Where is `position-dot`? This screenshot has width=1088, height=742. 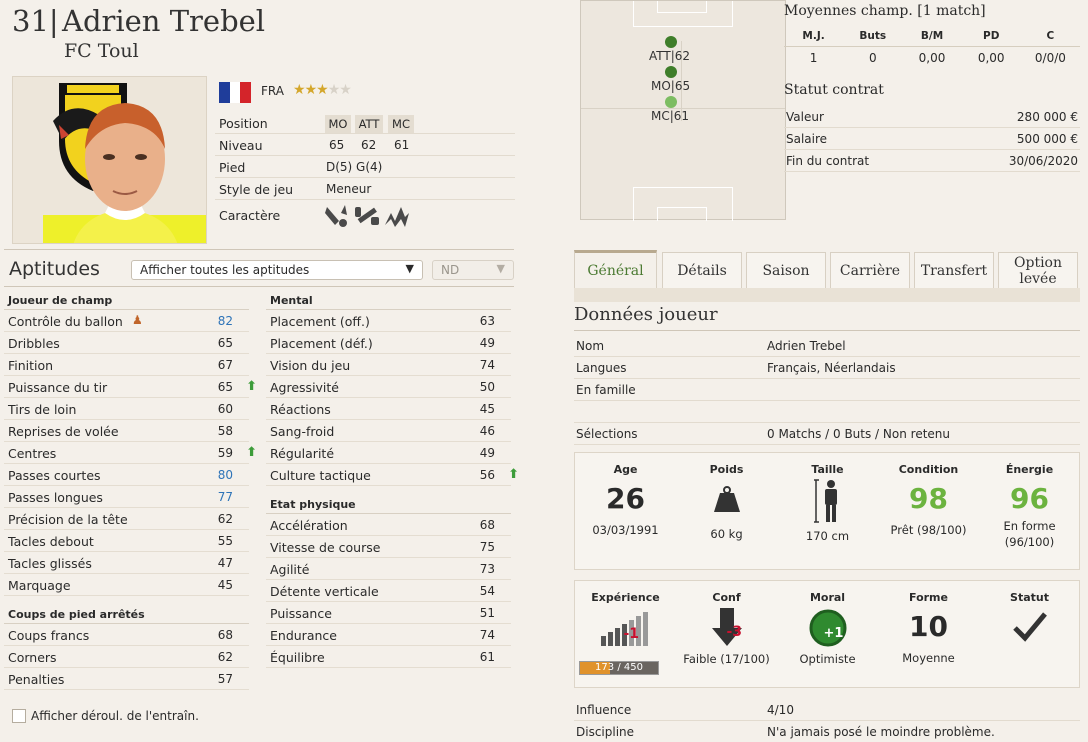 position-dot is located at coordinates (671, 42).